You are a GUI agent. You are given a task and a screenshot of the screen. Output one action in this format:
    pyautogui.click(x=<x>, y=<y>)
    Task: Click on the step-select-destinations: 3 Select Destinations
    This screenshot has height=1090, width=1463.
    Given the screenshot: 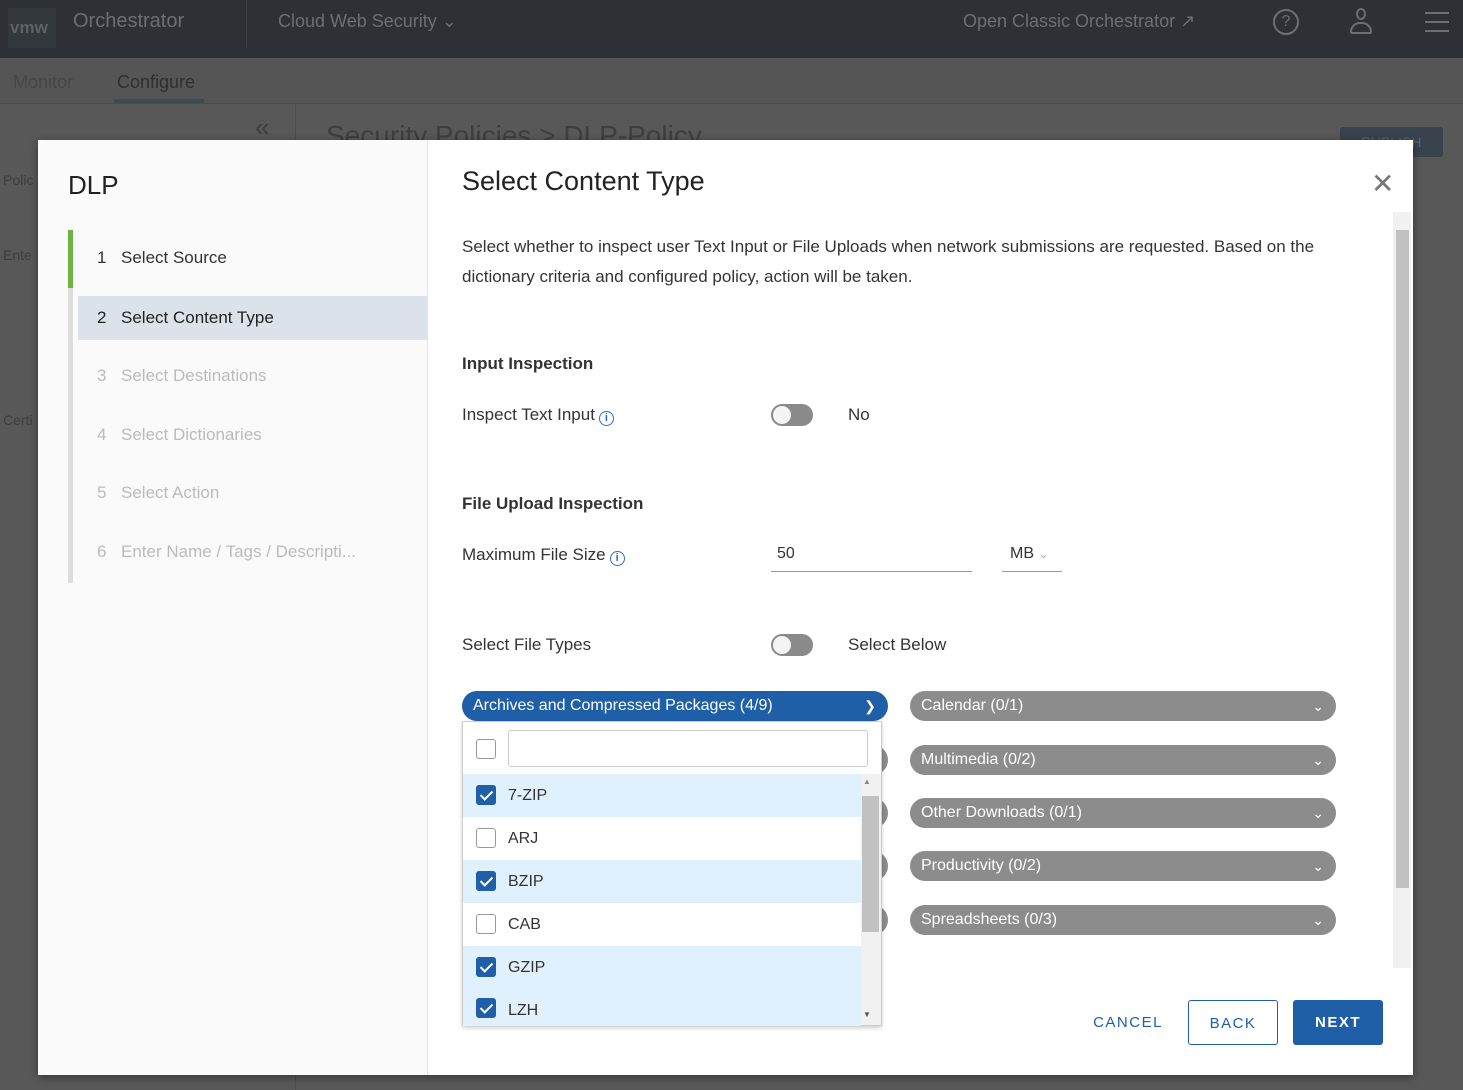 What is the action you would take?
    pyautogui.click(x=252, y=376)
    